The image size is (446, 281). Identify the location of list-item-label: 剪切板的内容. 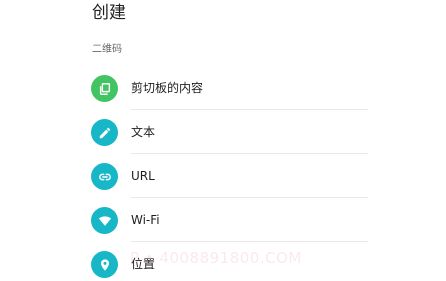
(167, 88).